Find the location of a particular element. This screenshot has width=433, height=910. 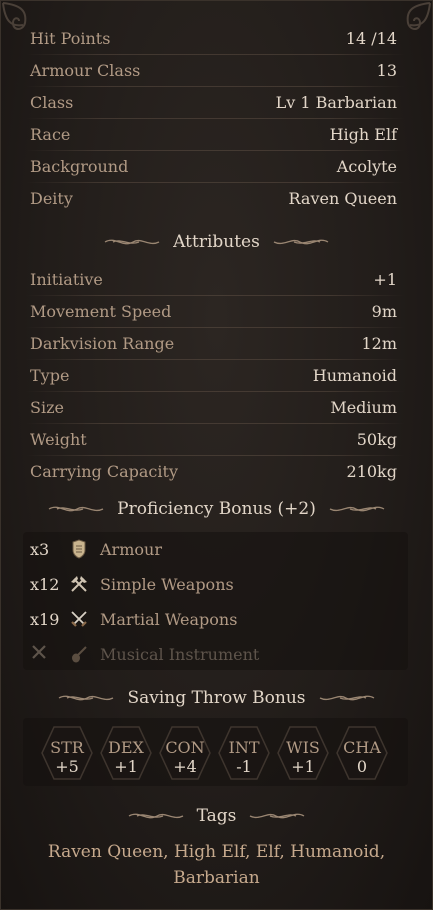

saving-throw-con: CON +4 is located at coordinates (185, 753).